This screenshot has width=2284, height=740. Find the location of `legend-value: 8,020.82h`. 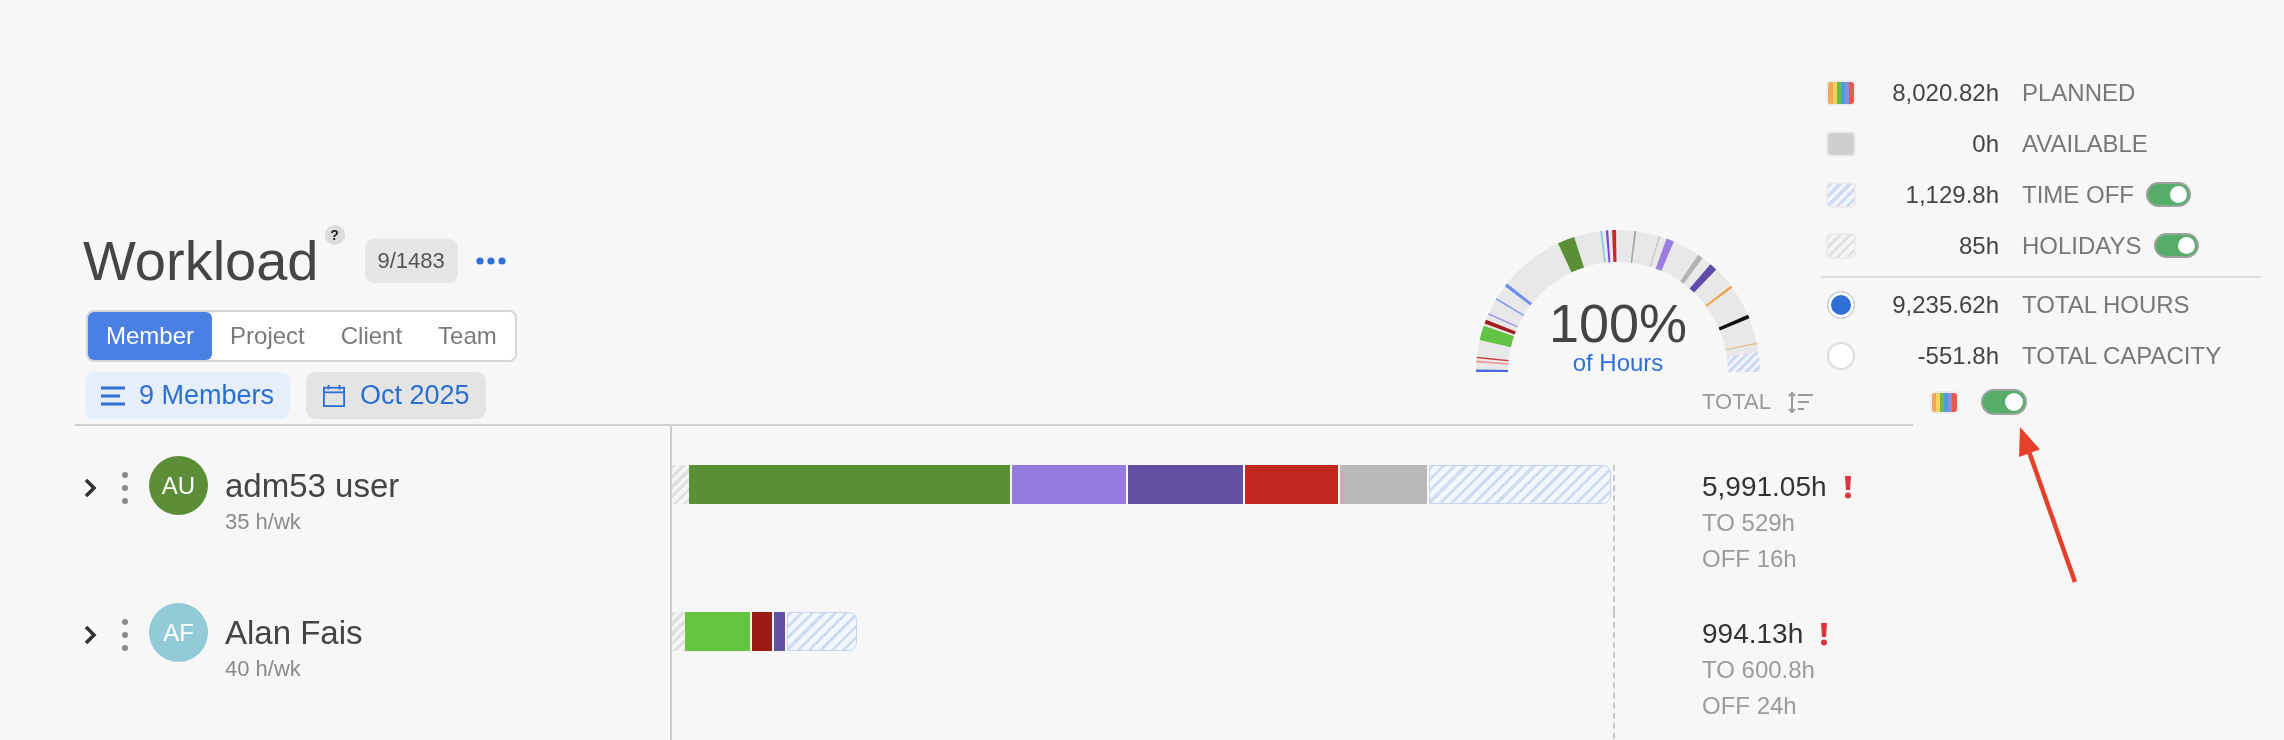

legend-value: 8,020.82h is located at coordinates (1945, 92).